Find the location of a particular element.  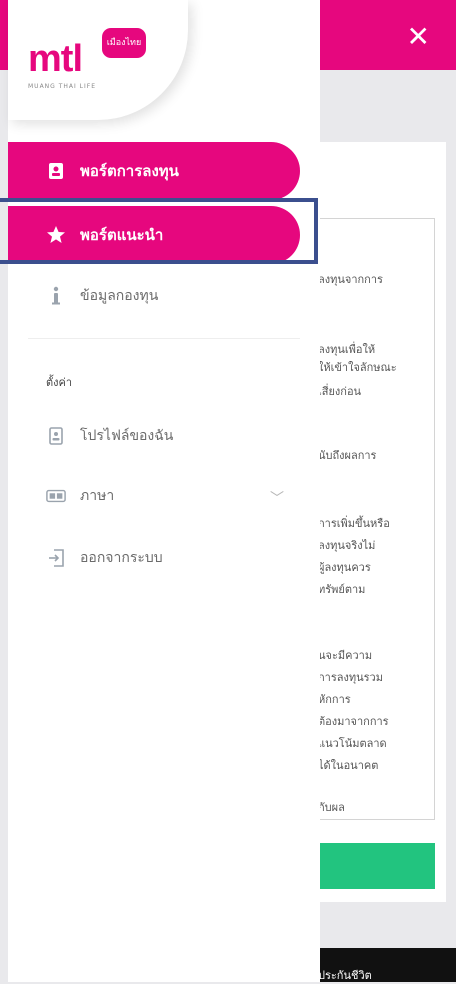

background-text-line: ได้ในอนาคต is located at coordinates (348, 765).